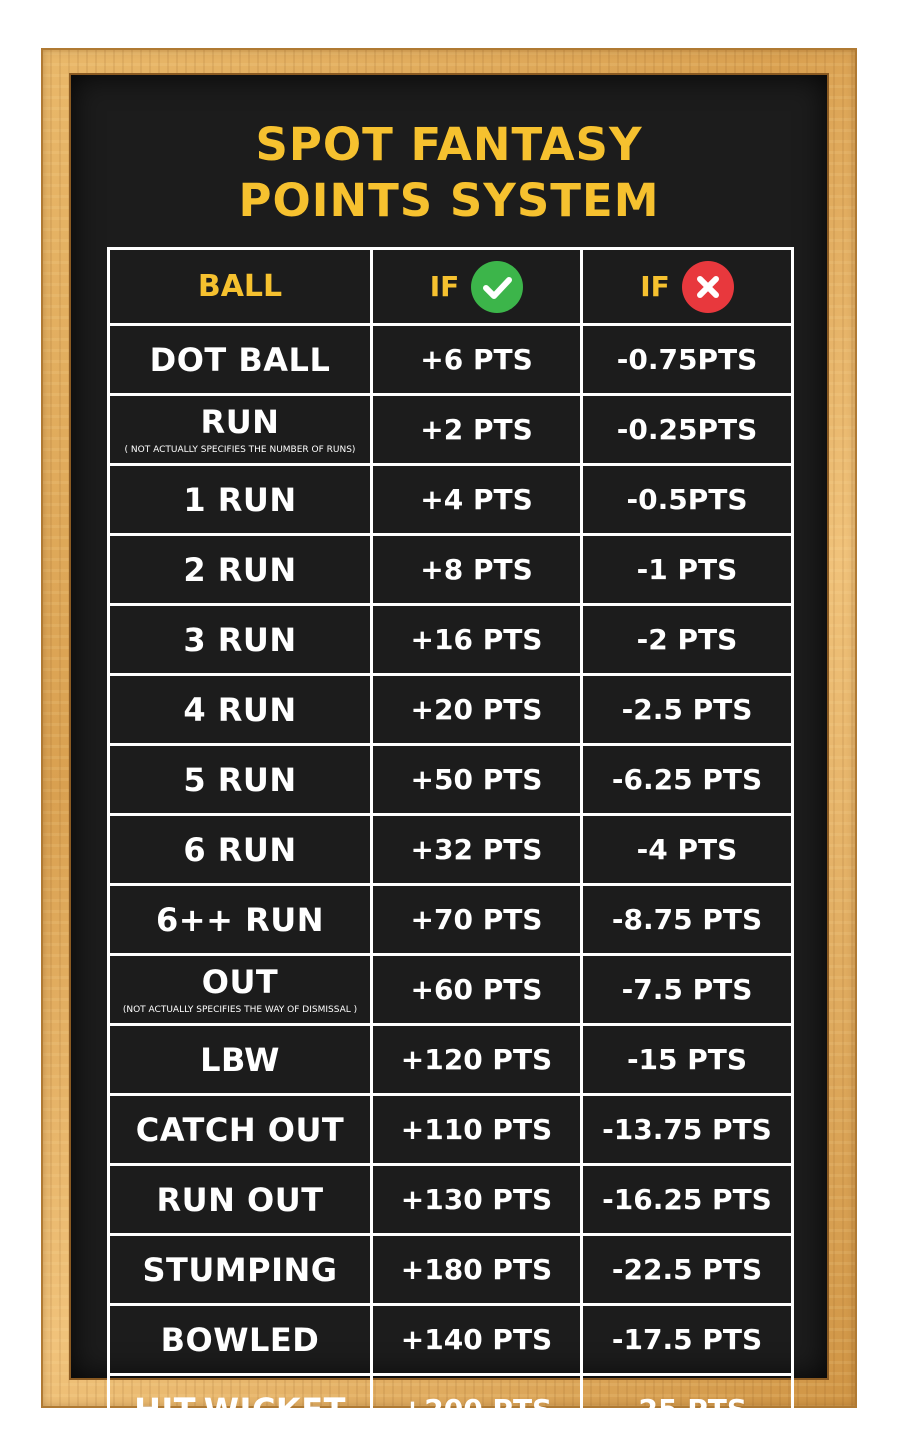 This screenshot has width=900, height=1455. What do you see at coordinates (687, 359) in the screenshot?
I see `wrong-points-cell: -0.75PTS` at bounding box center [687, 359].